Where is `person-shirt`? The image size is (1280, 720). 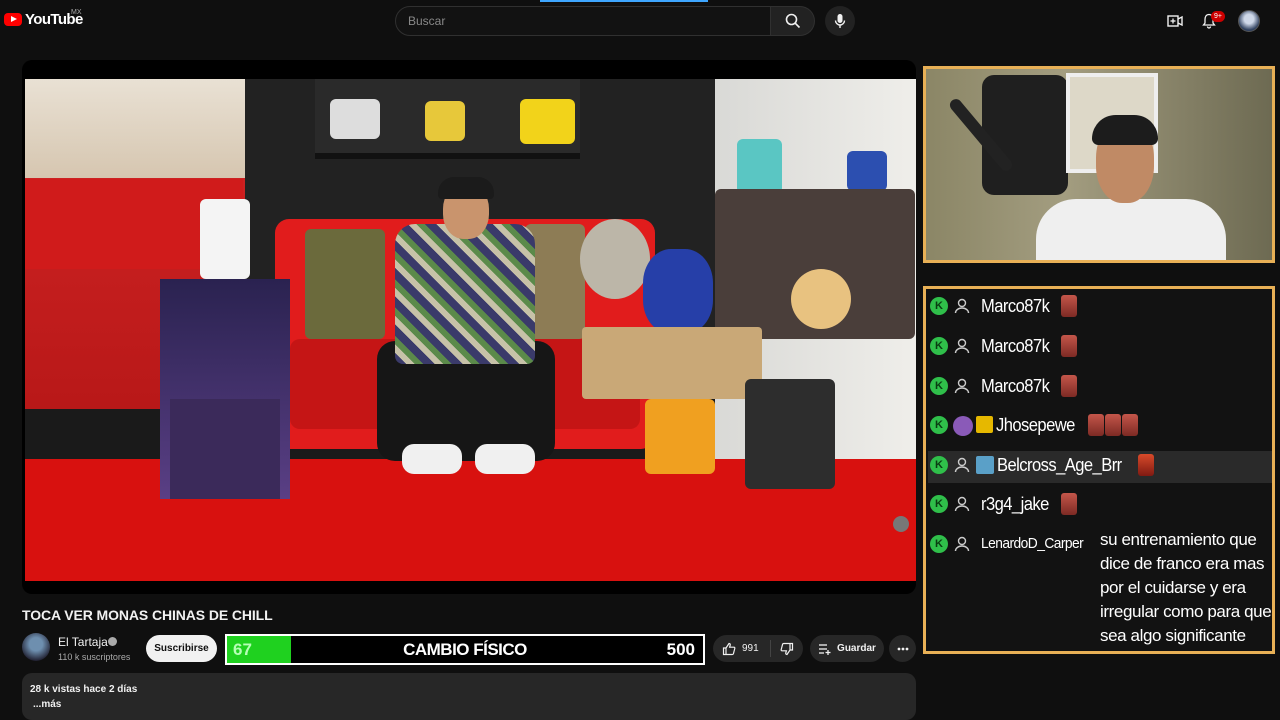 person-shirt is located at coordinates (465, 294).